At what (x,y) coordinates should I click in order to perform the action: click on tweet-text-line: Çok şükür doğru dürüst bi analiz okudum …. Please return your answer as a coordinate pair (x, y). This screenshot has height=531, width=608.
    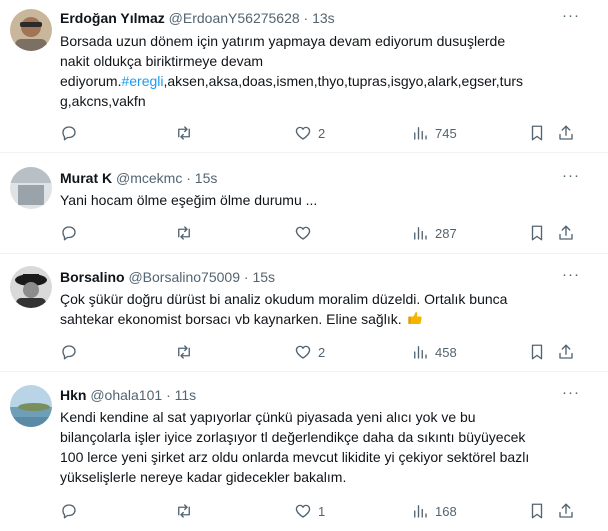
    Looking at the image, I should click on (284, 299).